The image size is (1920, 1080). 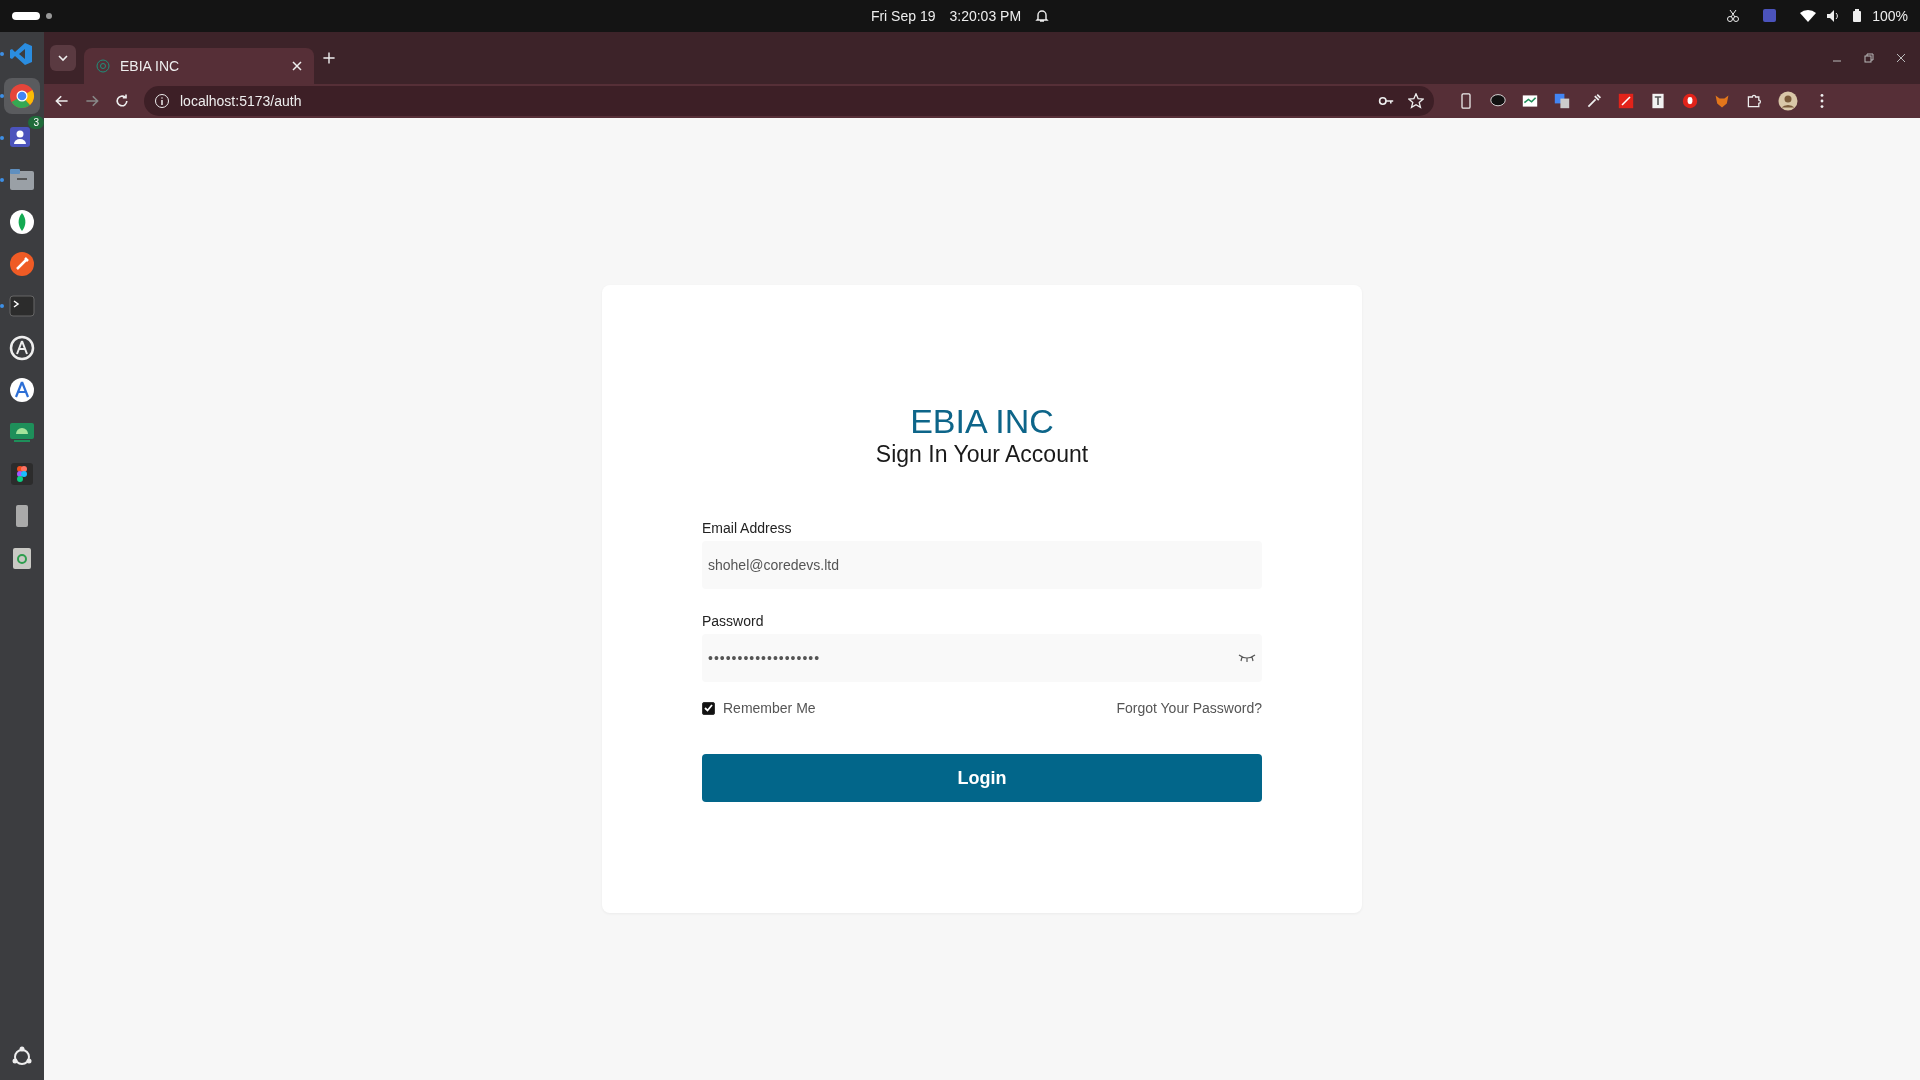 I want to click on bell-icon, so click(x=1042, y=16).